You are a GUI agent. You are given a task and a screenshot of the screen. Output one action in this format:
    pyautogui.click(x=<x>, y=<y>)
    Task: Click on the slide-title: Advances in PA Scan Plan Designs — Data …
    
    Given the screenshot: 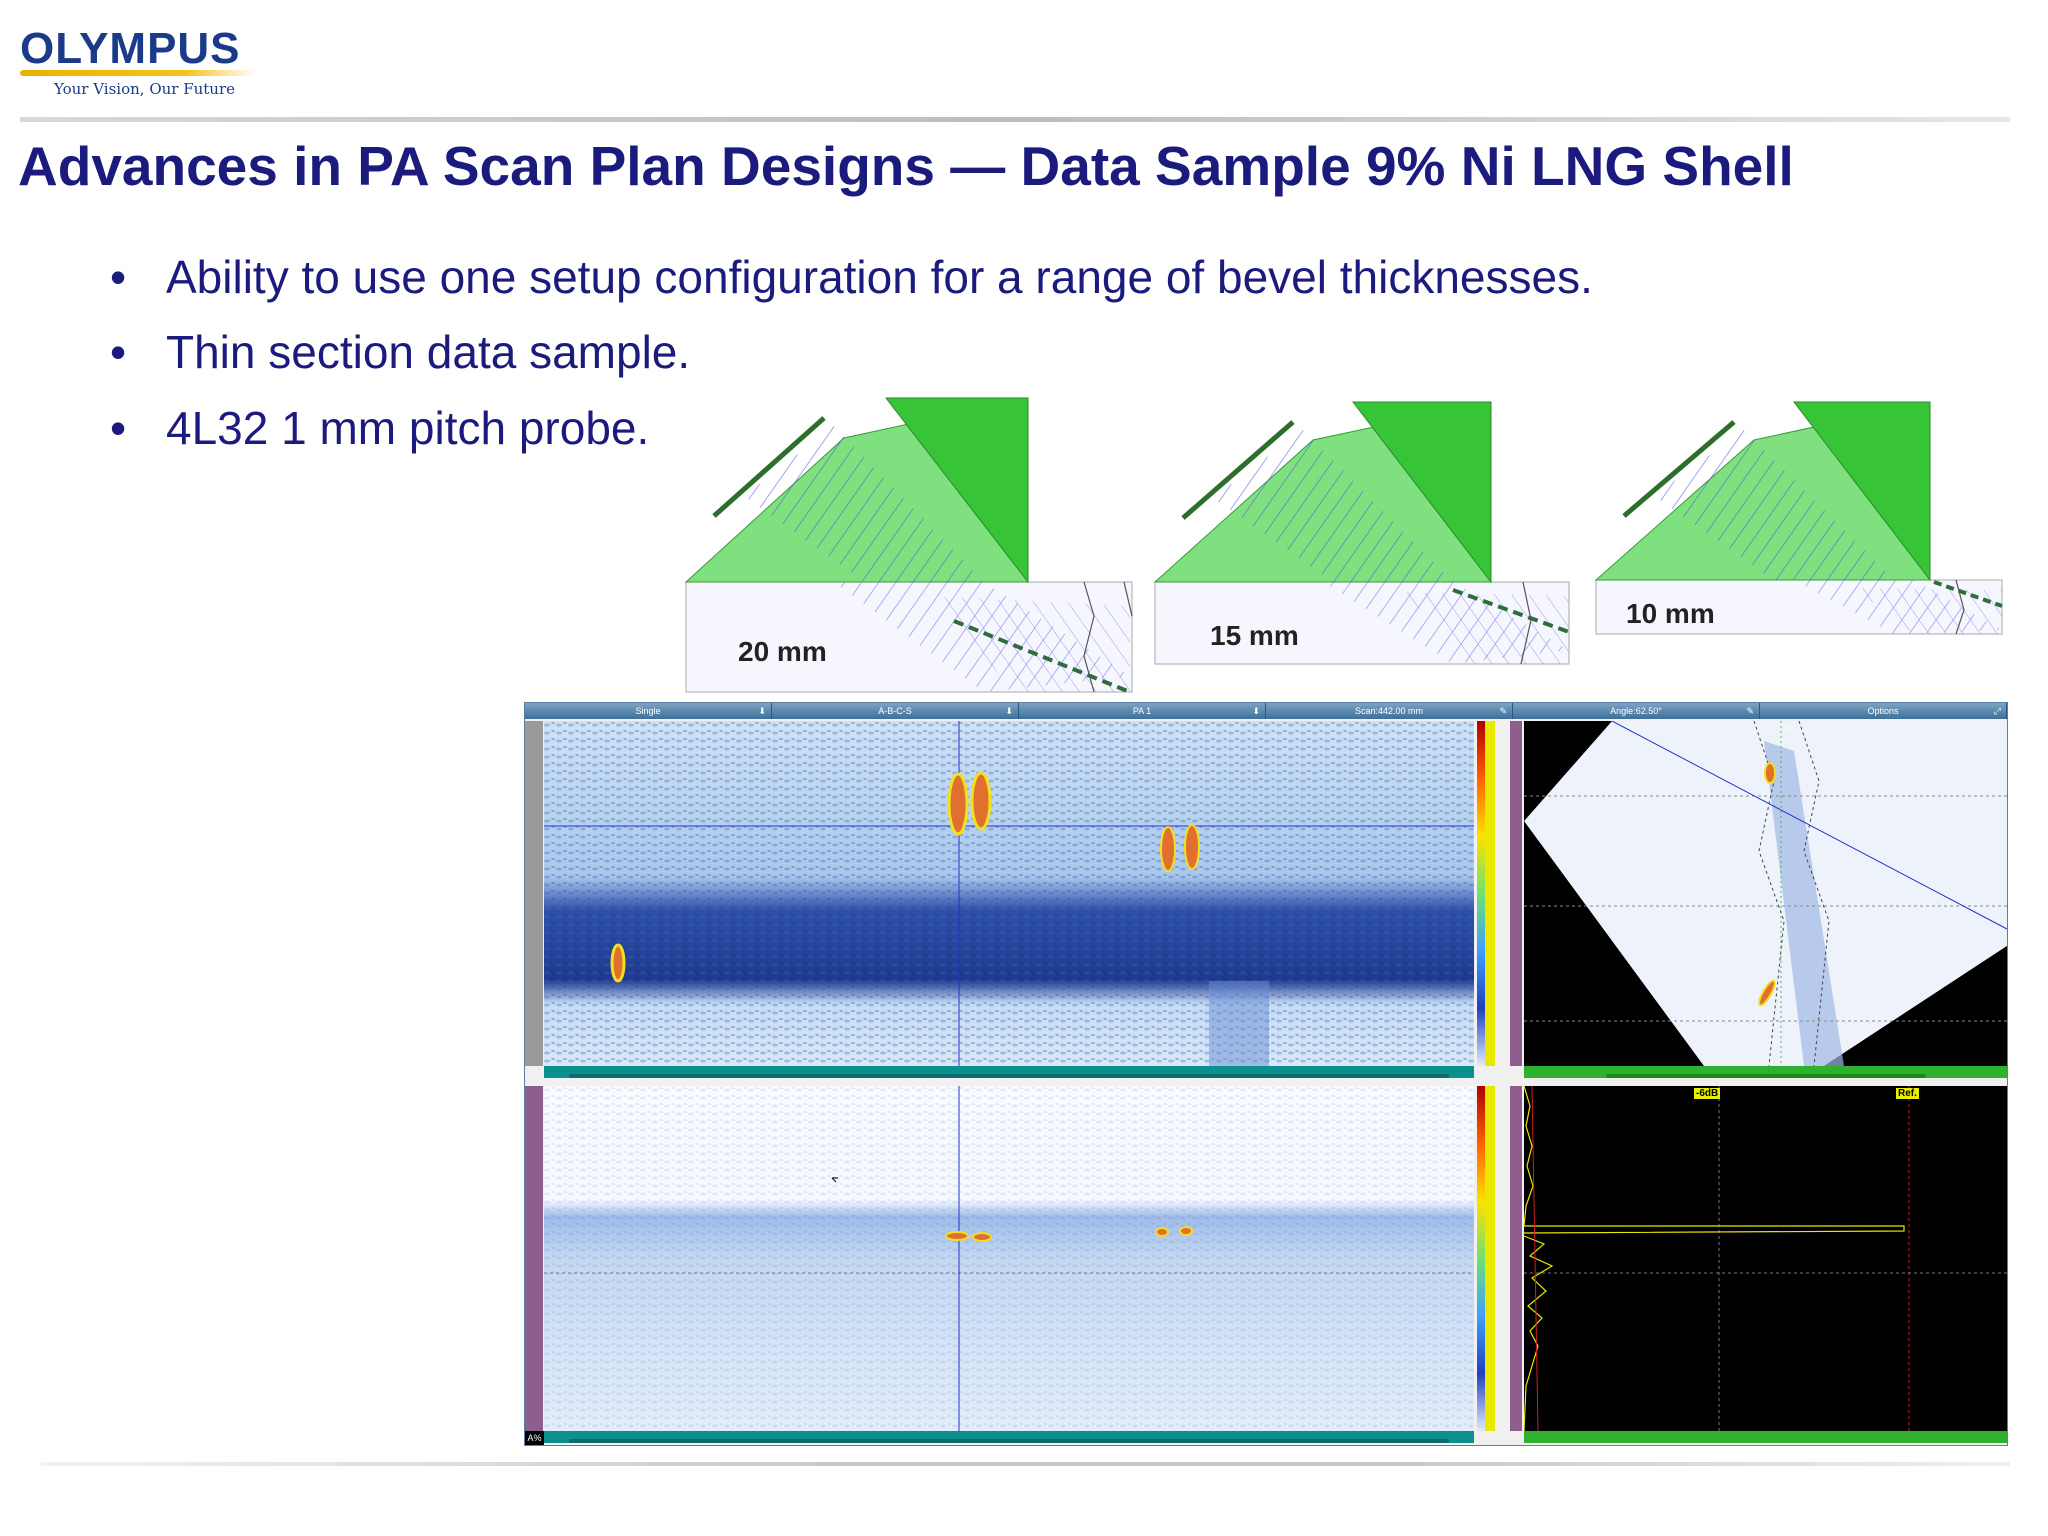 What is the action you would take?
    pyautogui.click(x=906, y=166)
    